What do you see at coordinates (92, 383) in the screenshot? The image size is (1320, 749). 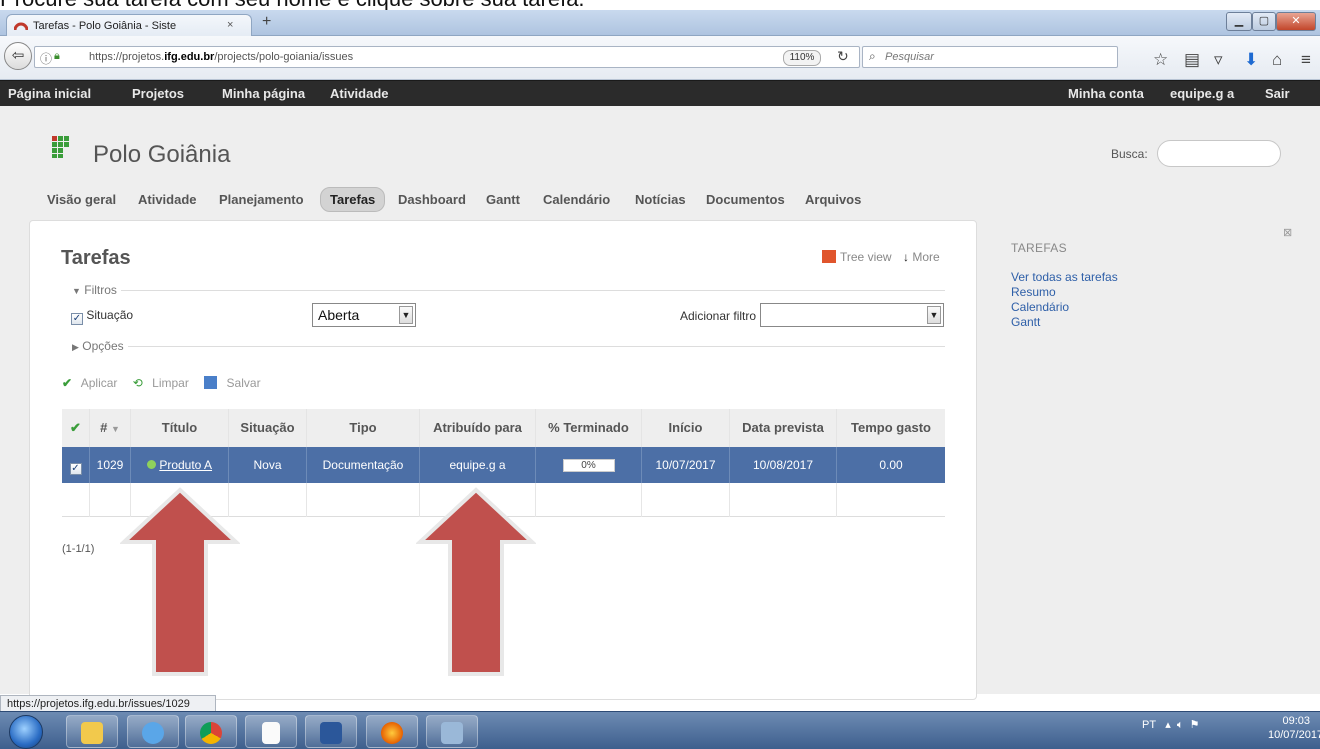 I see `apply-button: ✔ Aplicar` at bounding box center [92, 383].